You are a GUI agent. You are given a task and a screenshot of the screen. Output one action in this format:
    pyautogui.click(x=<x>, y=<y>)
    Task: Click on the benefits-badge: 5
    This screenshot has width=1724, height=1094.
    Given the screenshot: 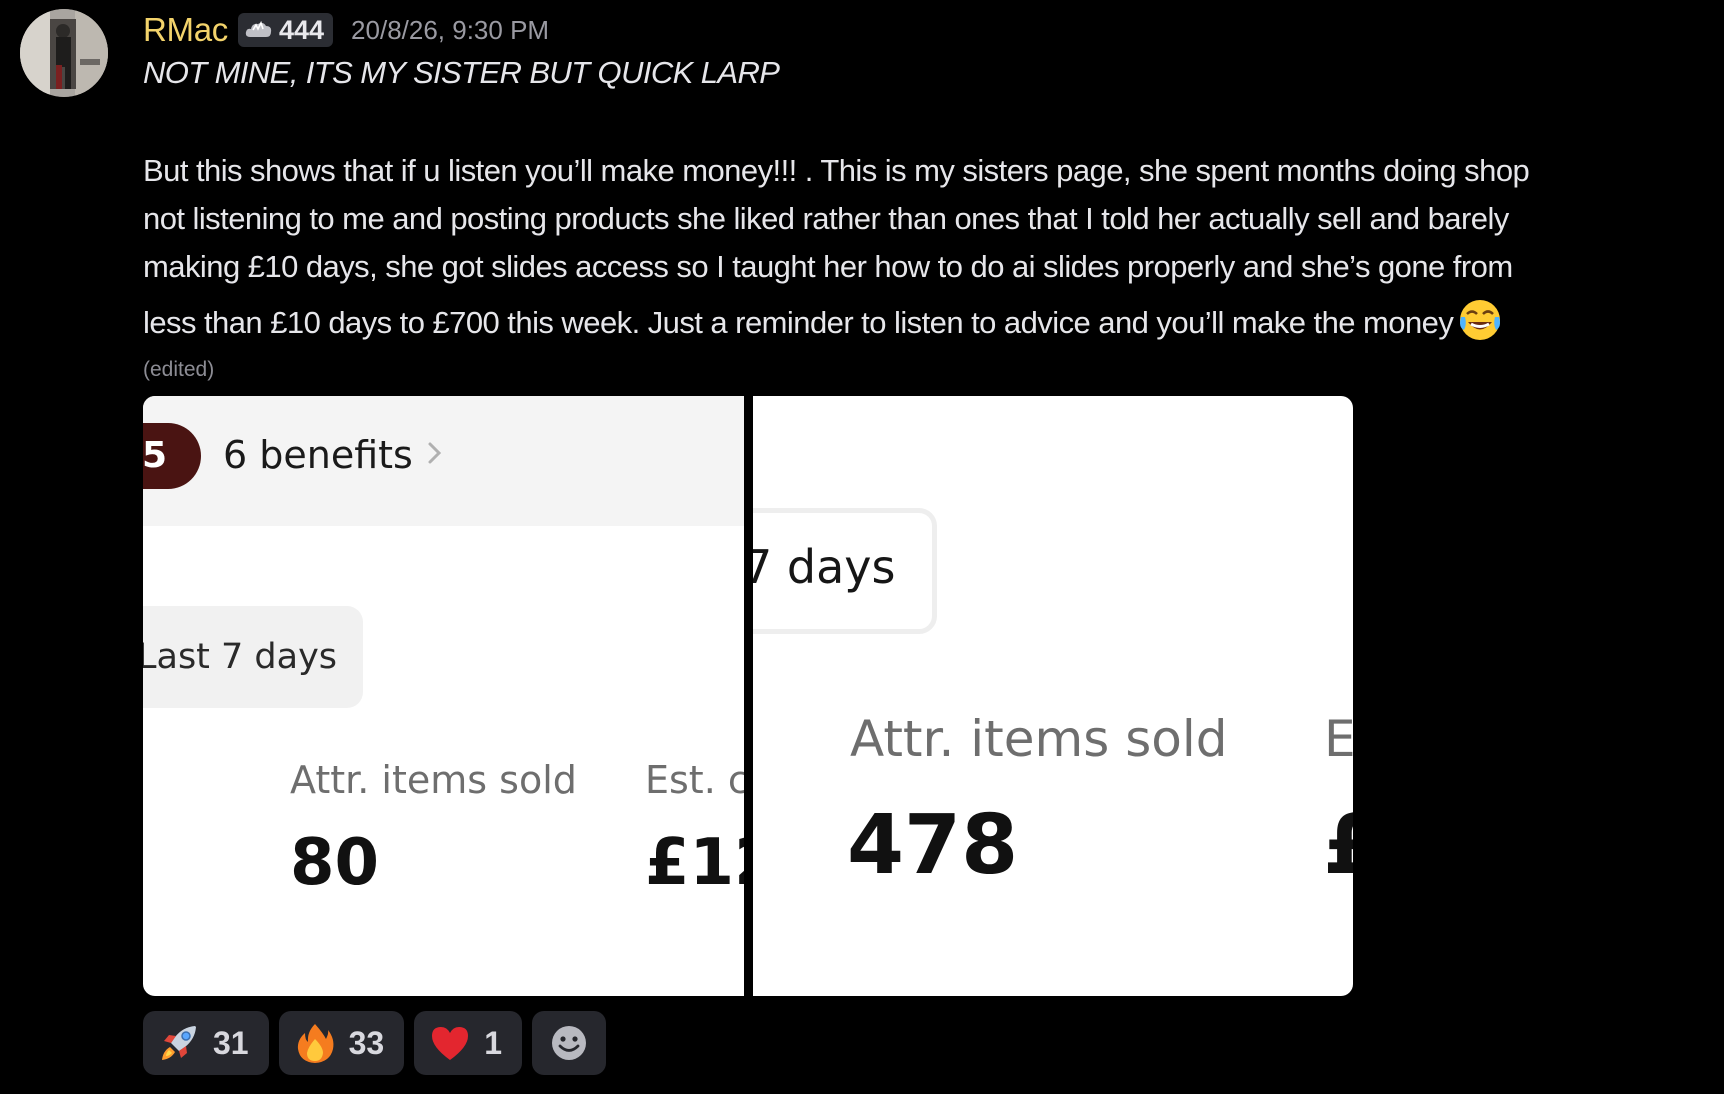 What is the action you would take?
    pyautogui.click(x=172, y=456)
    